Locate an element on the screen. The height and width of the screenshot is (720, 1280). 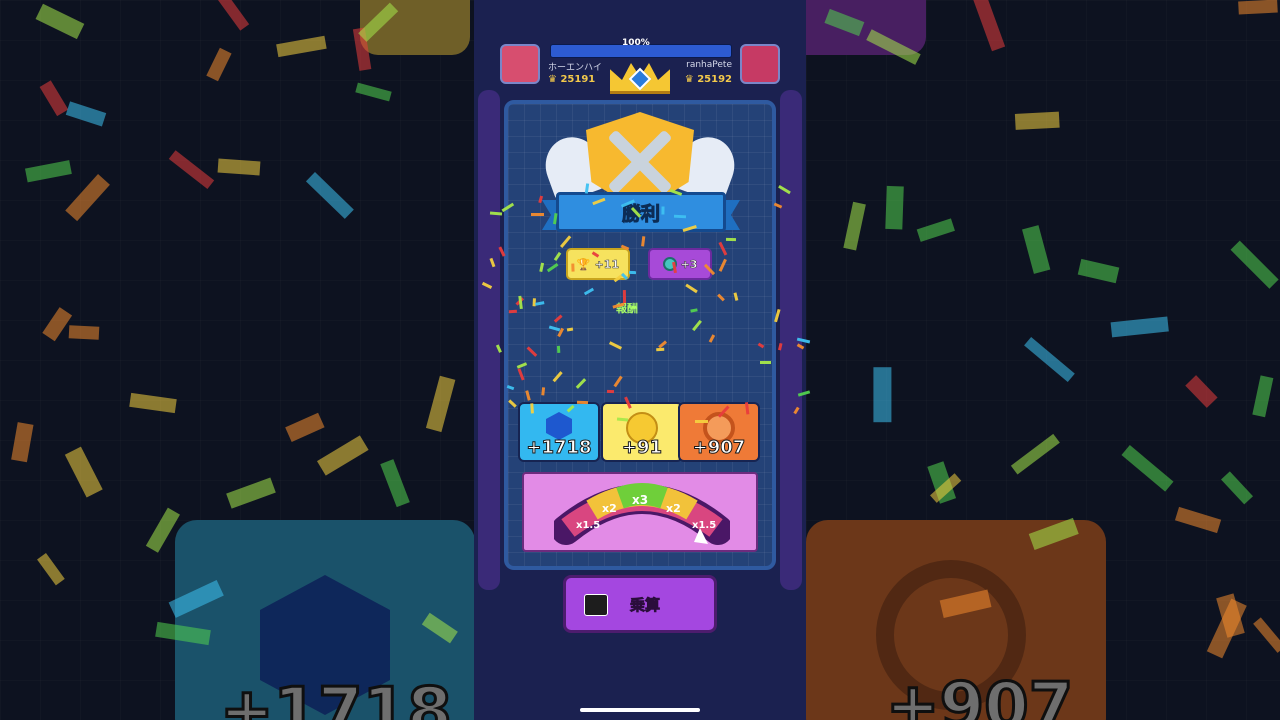
reward-tile-cubes: +1718 is located at coordinates (559, 432).